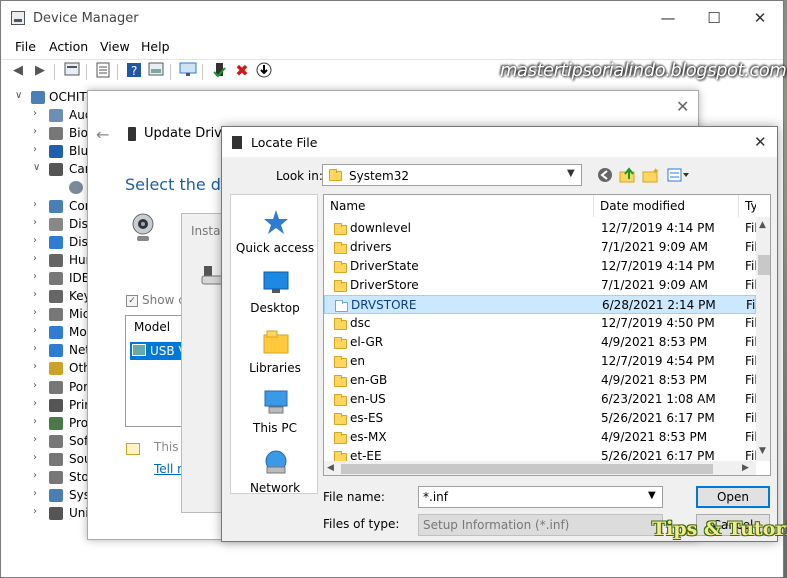 Image resolution: width=787 pixels, height=578 pixels. What do you see at coordinates (733, 497) in the screenshot?
I see `open-button: Open` at bounding box center [733, 497].